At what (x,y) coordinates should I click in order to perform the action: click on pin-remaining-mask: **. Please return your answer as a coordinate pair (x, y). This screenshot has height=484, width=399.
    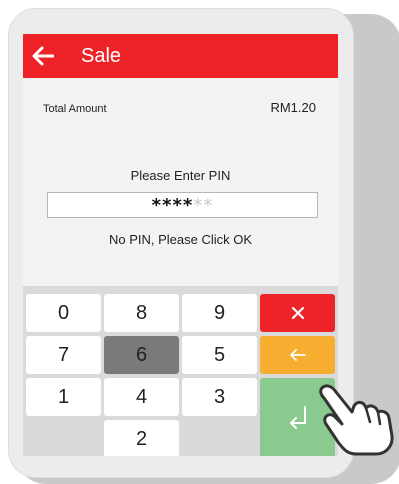
    Looking at the image, I should click on (203, 205).